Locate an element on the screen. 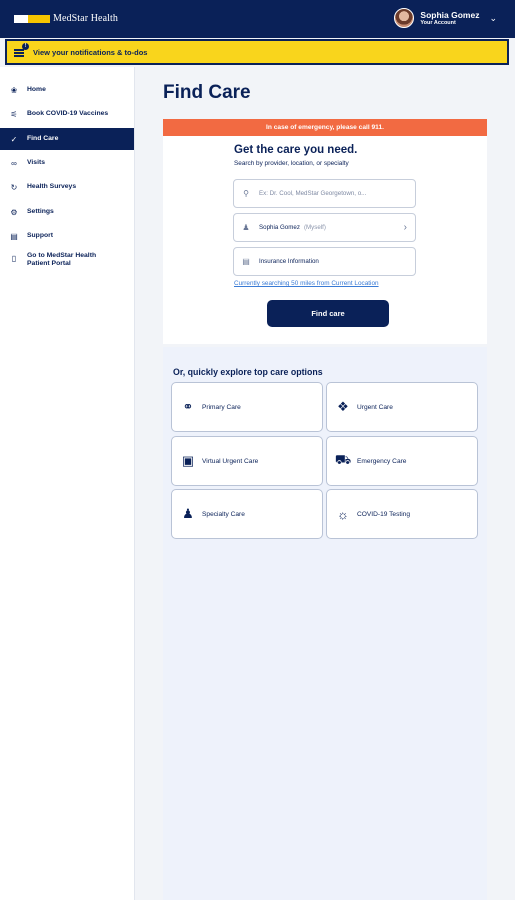  option-urgent-care: ❖ Urgent Care is located at coordinates (402, 407).